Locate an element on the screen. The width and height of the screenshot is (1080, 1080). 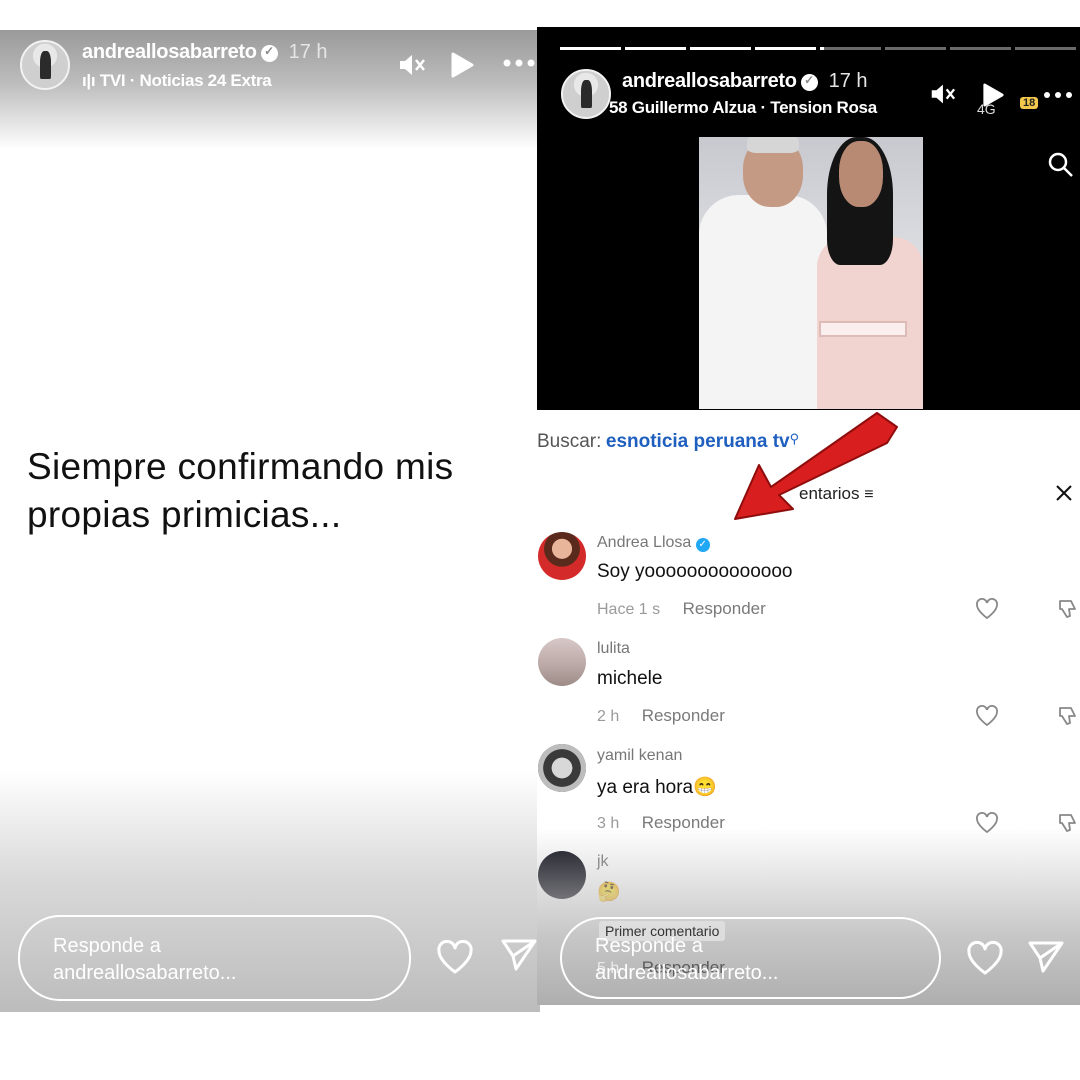
story-photo is located at coordinates (811, 273).